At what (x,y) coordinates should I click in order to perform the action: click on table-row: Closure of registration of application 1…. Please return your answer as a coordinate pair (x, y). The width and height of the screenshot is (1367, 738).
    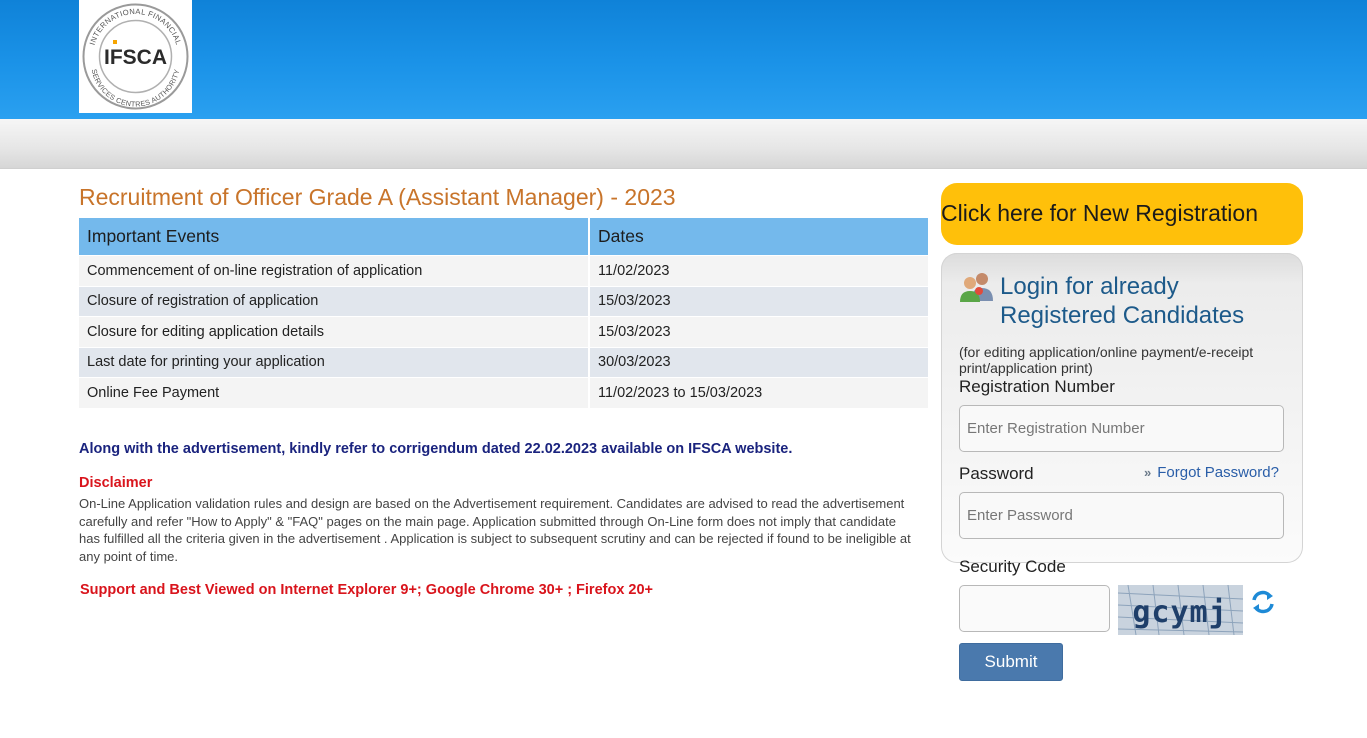
    Looking at the image, I should click on (503, 300).